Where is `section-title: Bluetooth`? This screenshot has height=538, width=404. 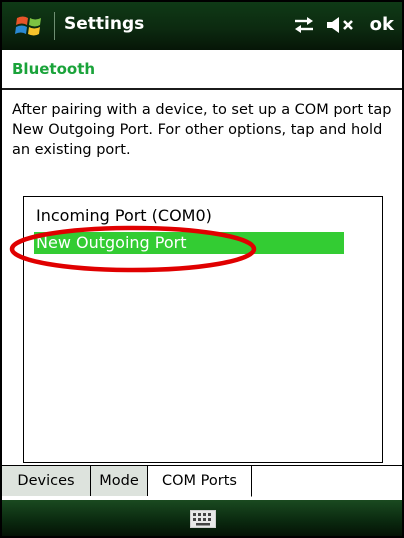 section-title: Bluetooth is located at coordinates (54, 69).